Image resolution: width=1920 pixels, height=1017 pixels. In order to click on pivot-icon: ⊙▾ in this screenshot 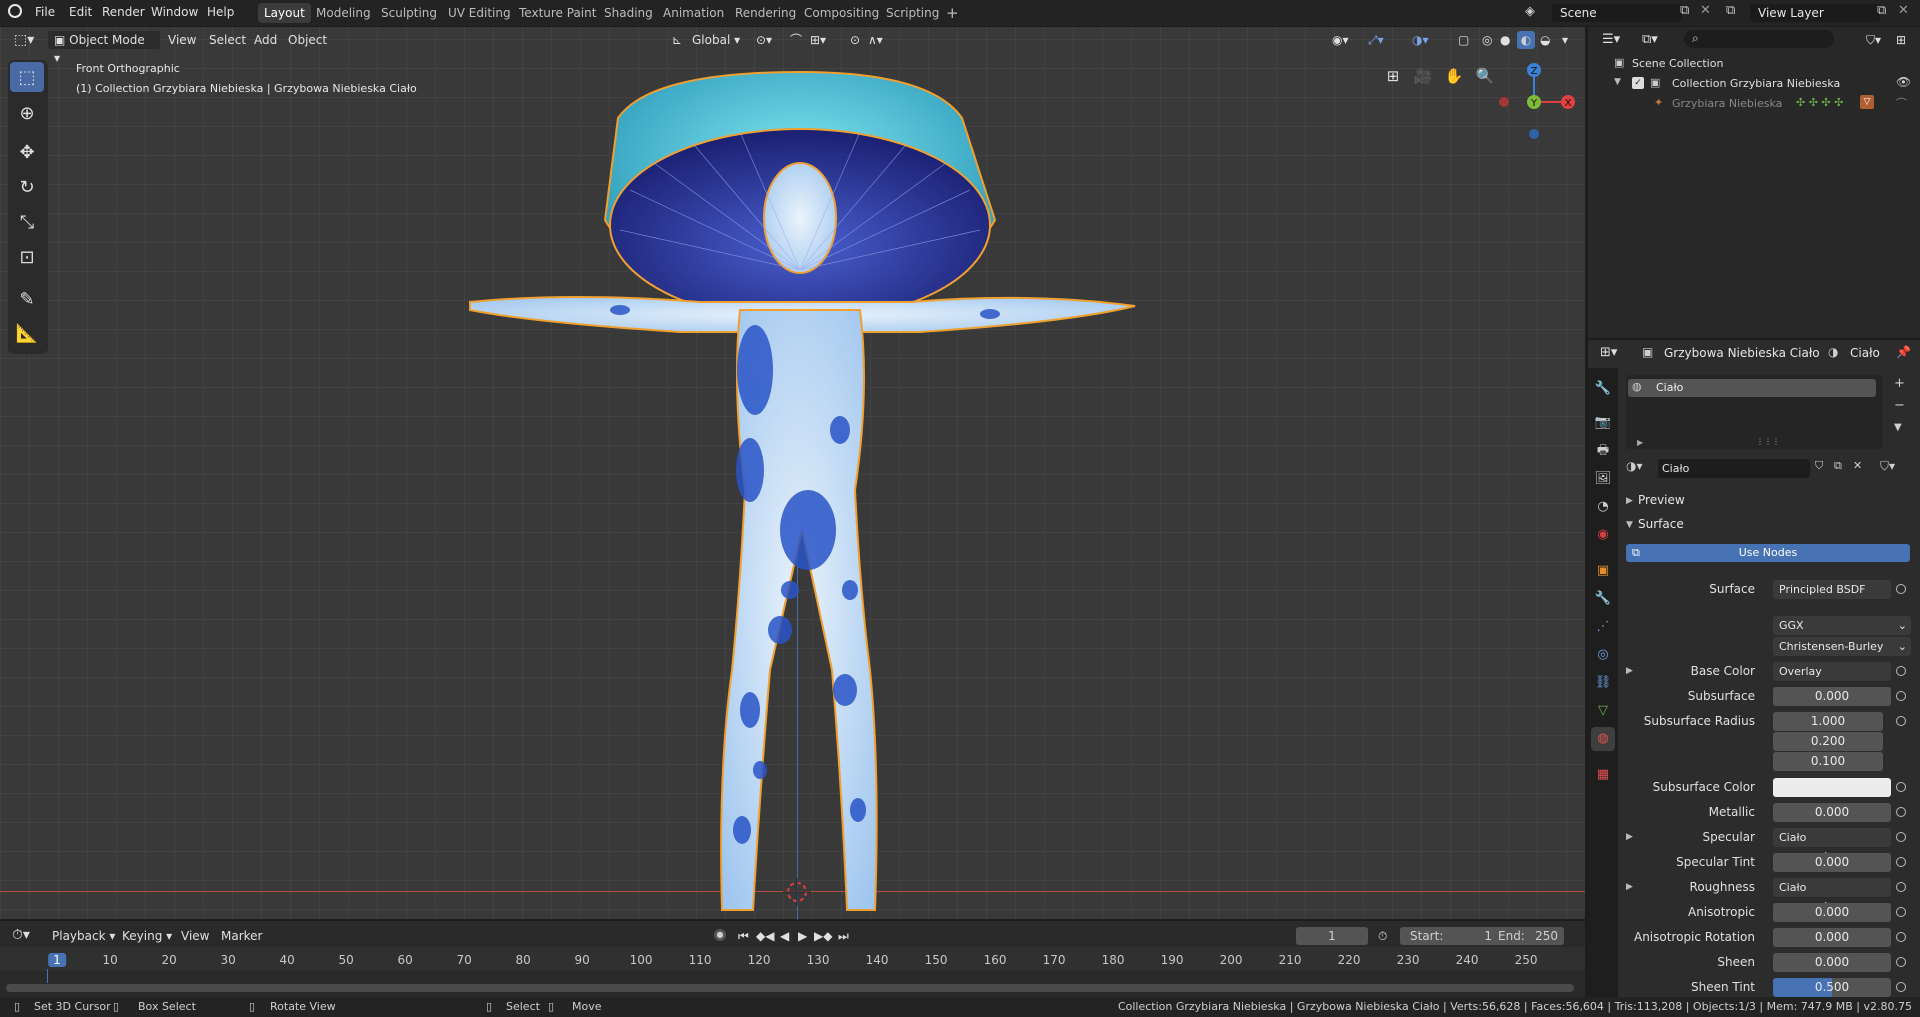, I will do `click(764, 40)`.